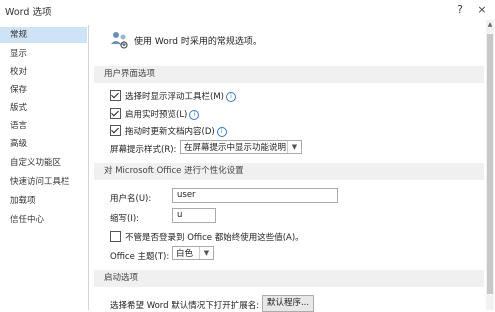  What do you see at coordinates (247, 10) in the screenshot?
I see `title-bar: Word 选项 ? ×` at bounding box center [247, 10].